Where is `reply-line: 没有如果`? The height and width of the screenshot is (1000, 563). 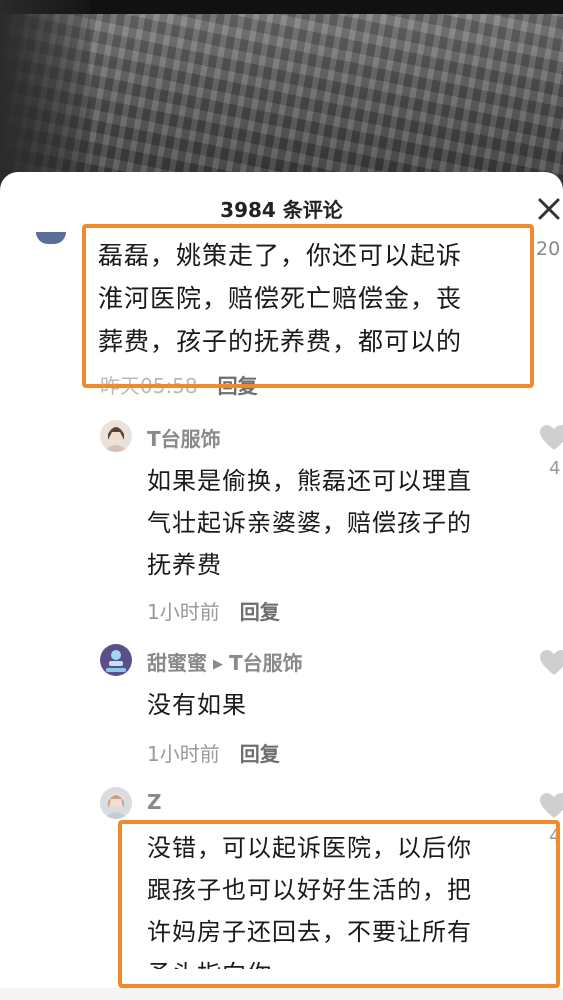 reply-line: 没有如果 is located at coordinates (197, 705).